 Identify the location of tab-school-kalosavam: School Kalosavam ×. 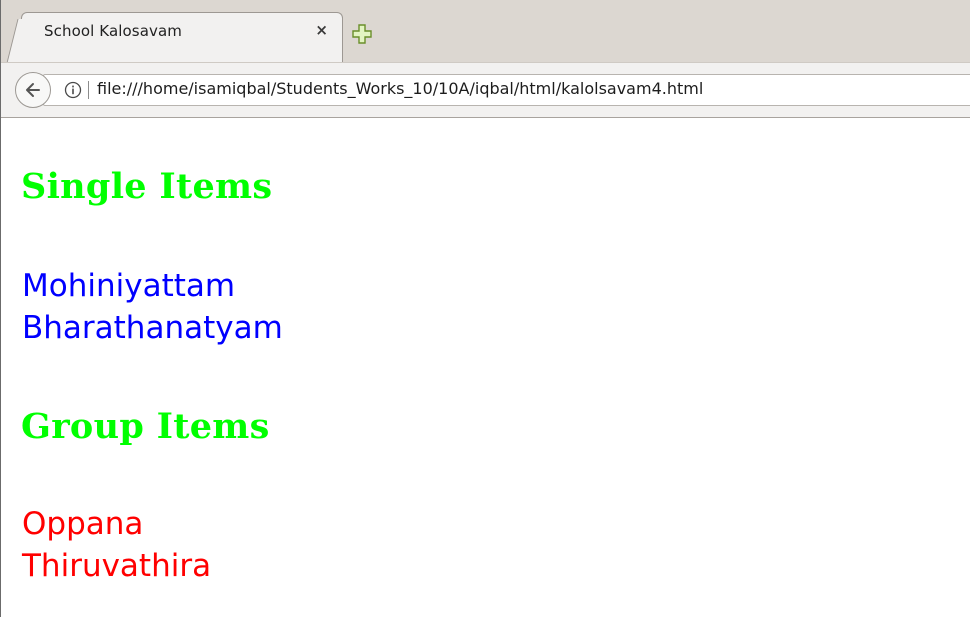
(182, 37).